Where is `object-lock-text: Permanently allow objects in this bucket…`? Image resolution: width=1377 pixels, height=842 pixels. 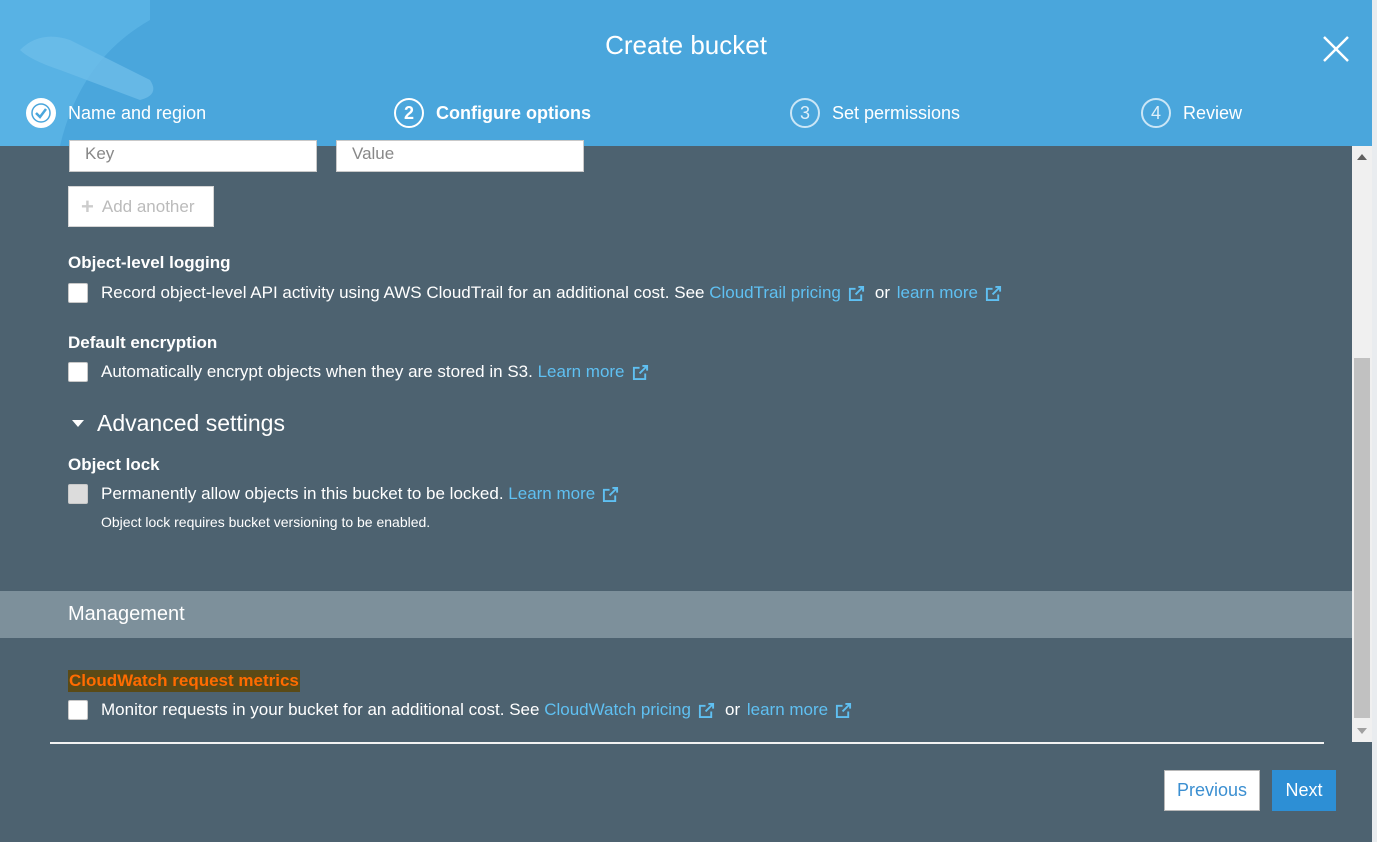 object-lock-text: Permanently allow objects in this bucket… is located at coordinates (302, 493).